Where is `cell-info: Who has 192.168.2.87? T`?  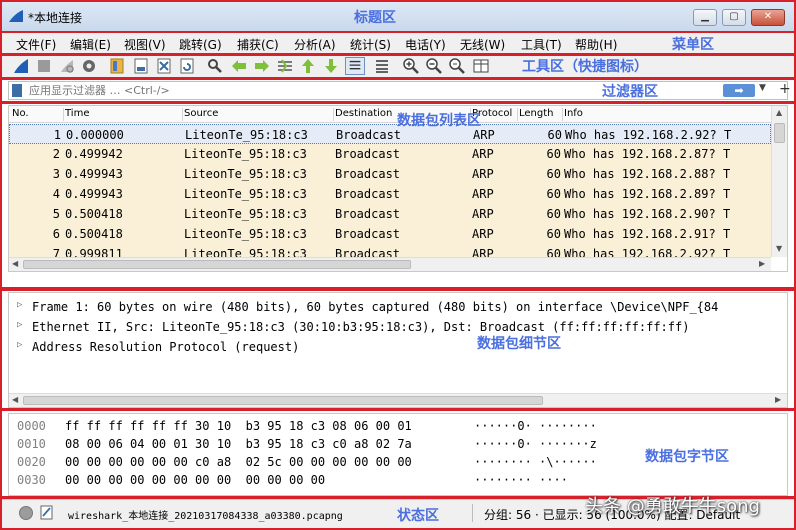
cell-info: Who has 192.168.2.87? T is located at coordinates (647, 154).